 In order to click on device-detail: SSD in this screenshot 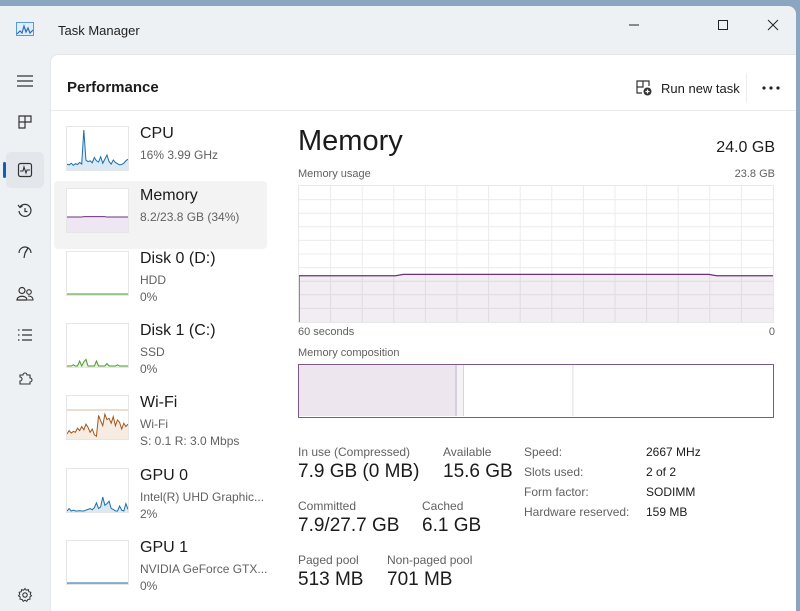, I will do `click(152, 352)`.